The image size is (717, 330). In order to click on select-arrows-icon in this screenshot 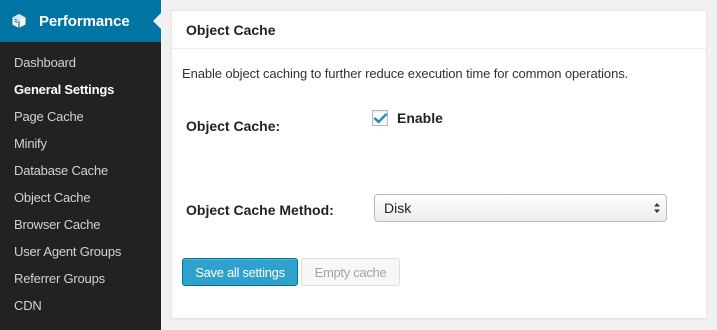, I will do `click(657, 208)`.